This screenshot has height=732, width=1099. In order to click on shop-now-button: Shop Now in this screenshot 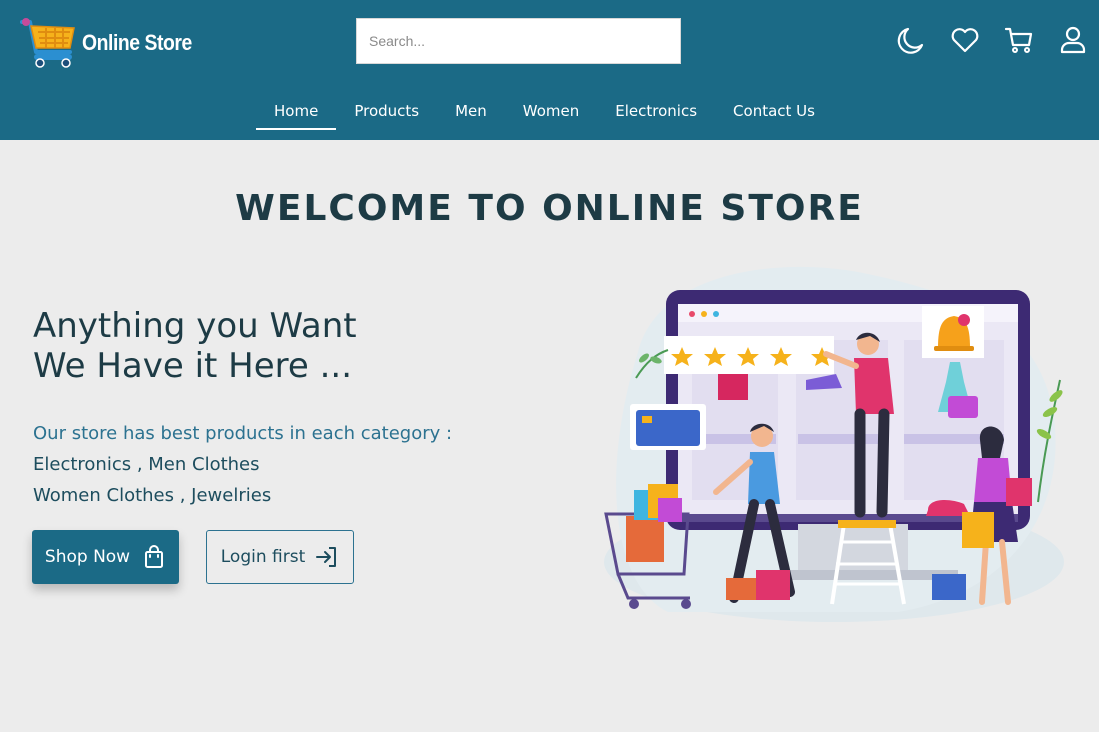, I will do `click(105, 557)`.